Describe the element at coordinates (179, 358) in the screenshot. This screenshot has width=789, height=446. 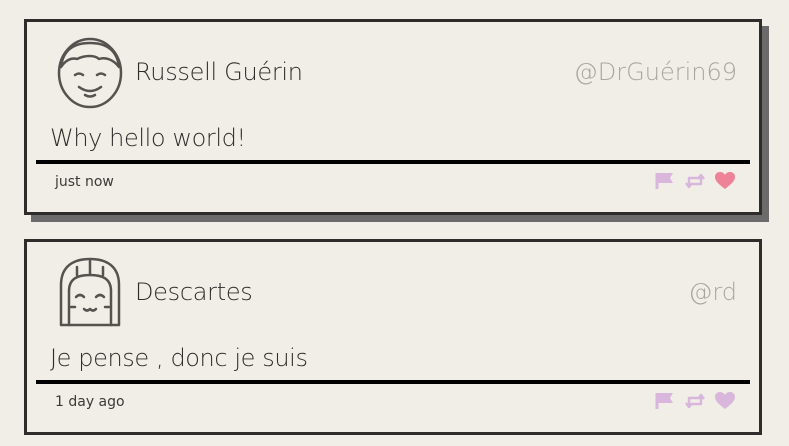
I see `tweet-message: Je pense , donc je suis` at that location.